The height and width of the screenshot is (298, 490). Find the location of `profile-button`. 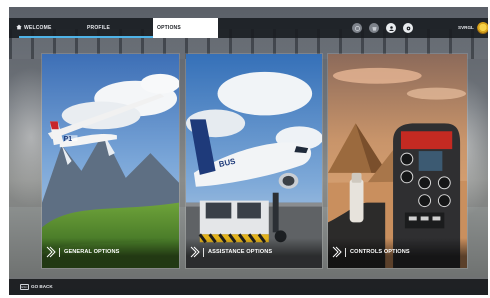

profile-button is located at coordinates (391, 28).